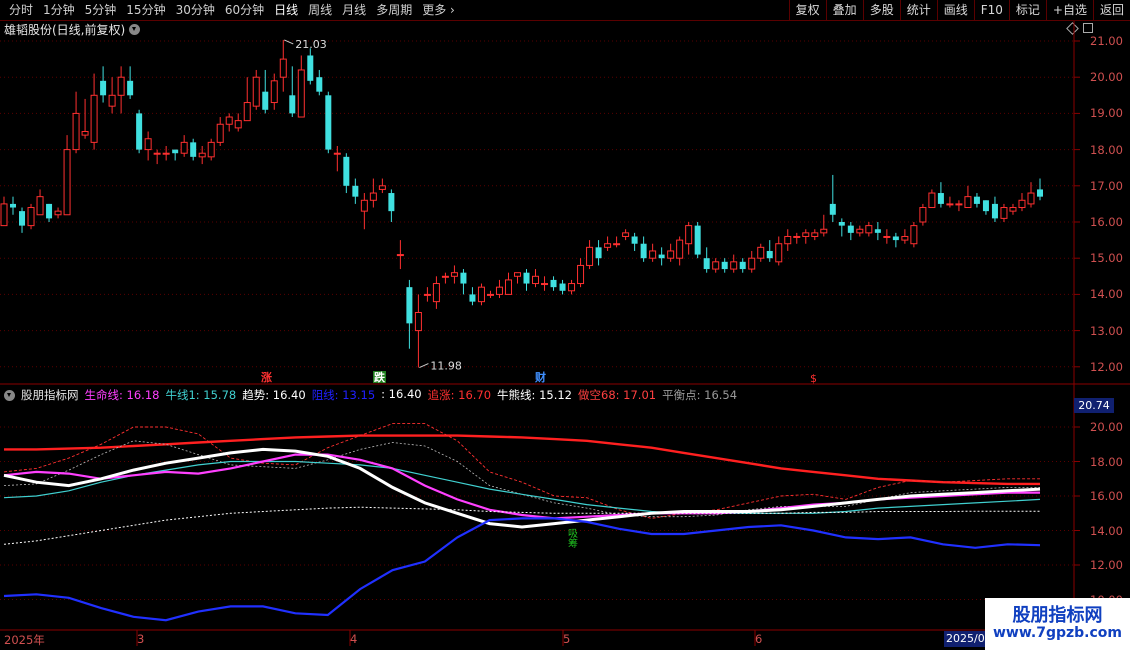 Image resolution: width=1130 pixels, height=650 pixels. What do you see at coordinates (438, 10) in the screenshot?
I see `period-tab-10: 更多 ›` at bounding box center [438, 10].